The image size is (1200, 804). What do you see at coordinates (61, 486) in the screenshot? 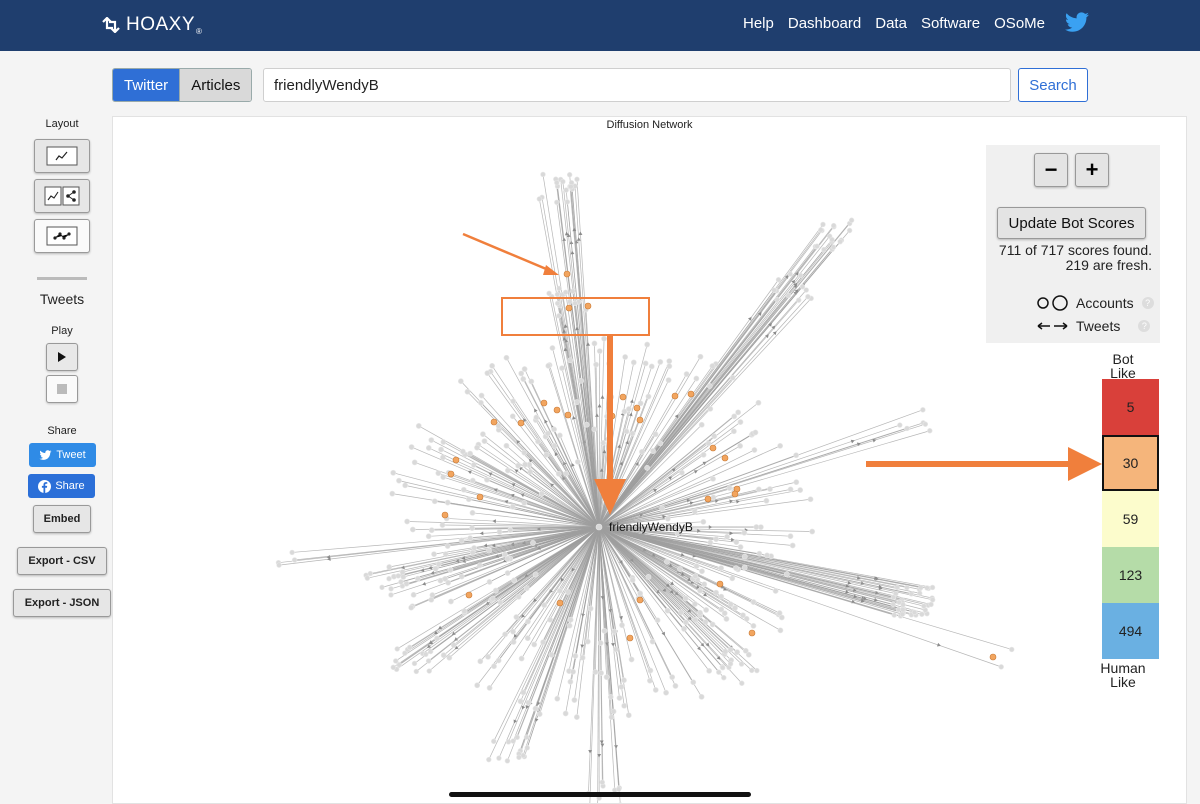
I see `facebook-share-button: Share` at bounding box center [61, 486].